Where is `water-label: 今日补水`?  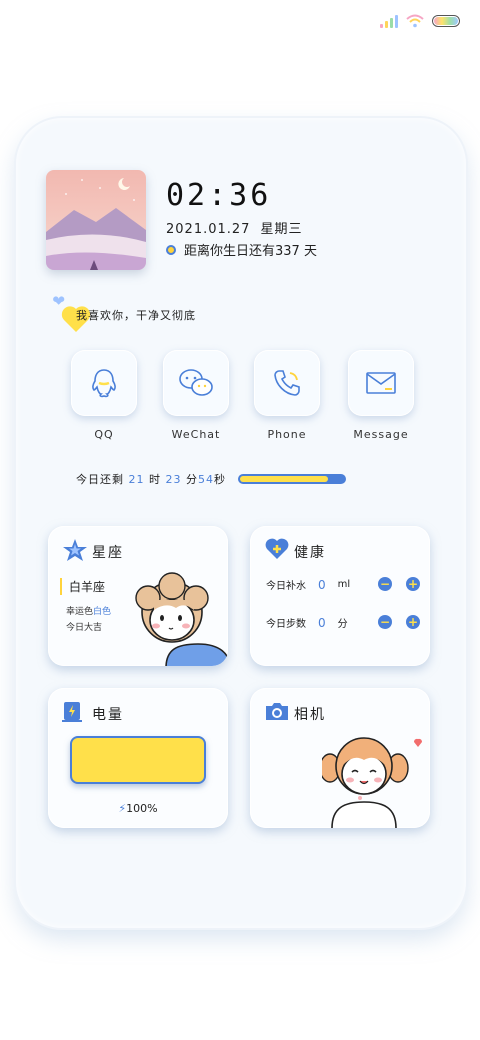 water-label: 今日补水 is located at coordinates (286, 586).